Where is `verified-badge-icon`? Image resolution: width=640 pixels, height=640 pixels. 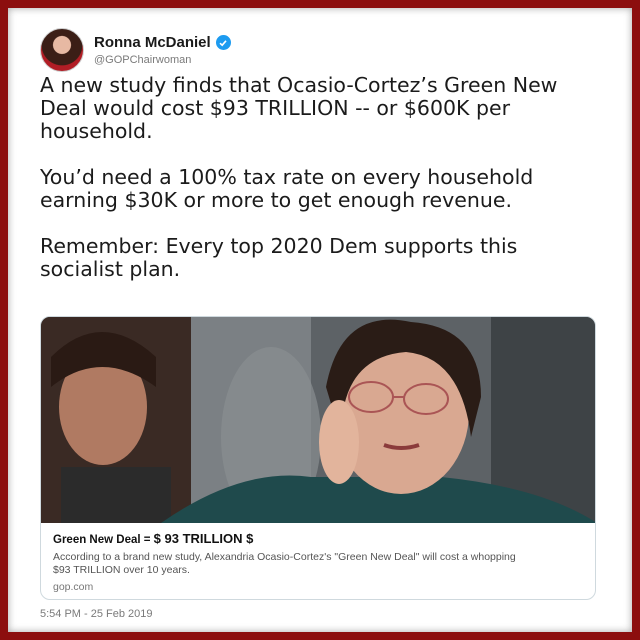 verified-badge-icon is located at coordinates (223, 42).